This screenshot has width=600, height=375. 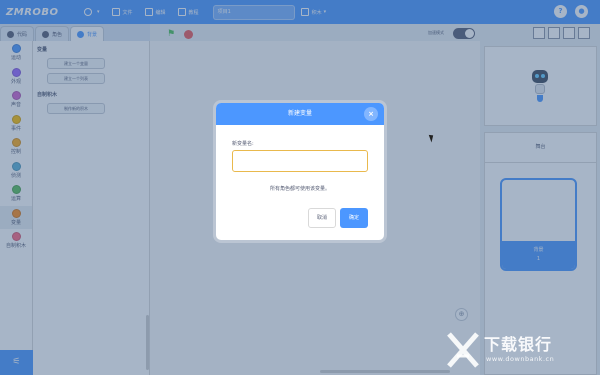 I want to click on watermark-logo-icon, so click(x=463, y=350).